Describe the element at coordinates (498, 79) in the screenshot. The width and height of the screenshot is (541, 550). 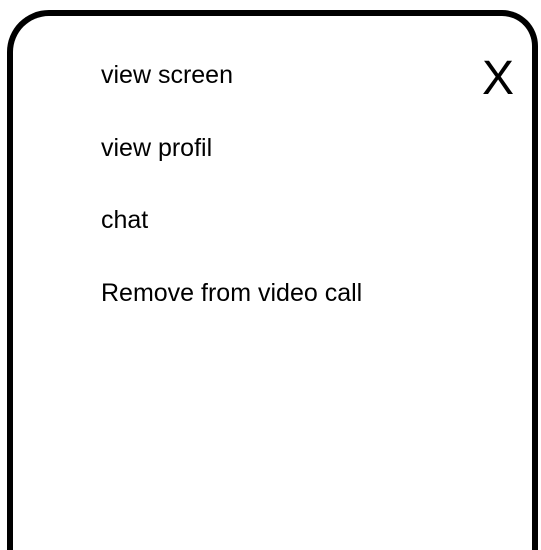
I see `close-icon: X` at that location.